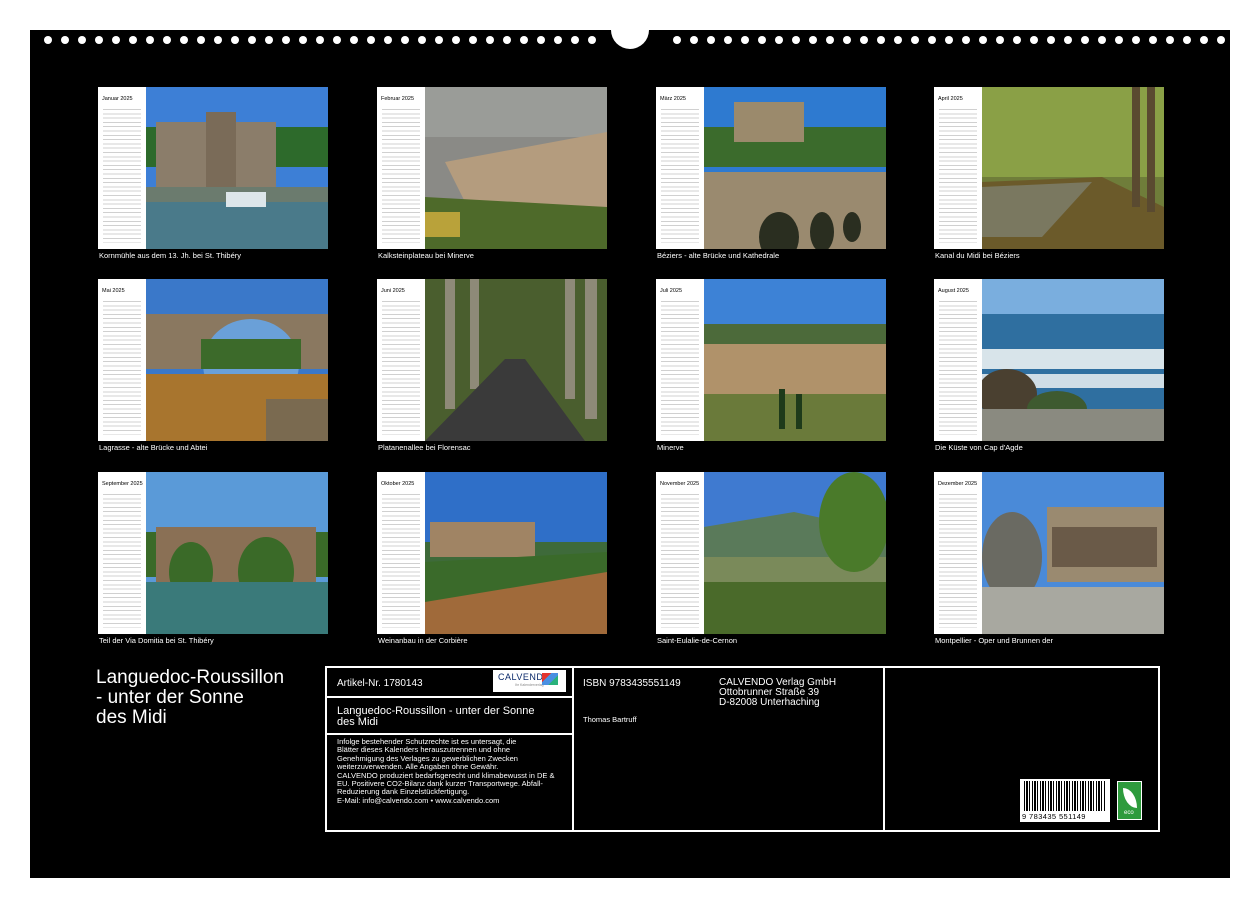  What do you see at coordinates (426, 255) in the screenshot?
I see `month-caption: Kalksteinplateau bei Minerve` at bounding box center [426, 255].